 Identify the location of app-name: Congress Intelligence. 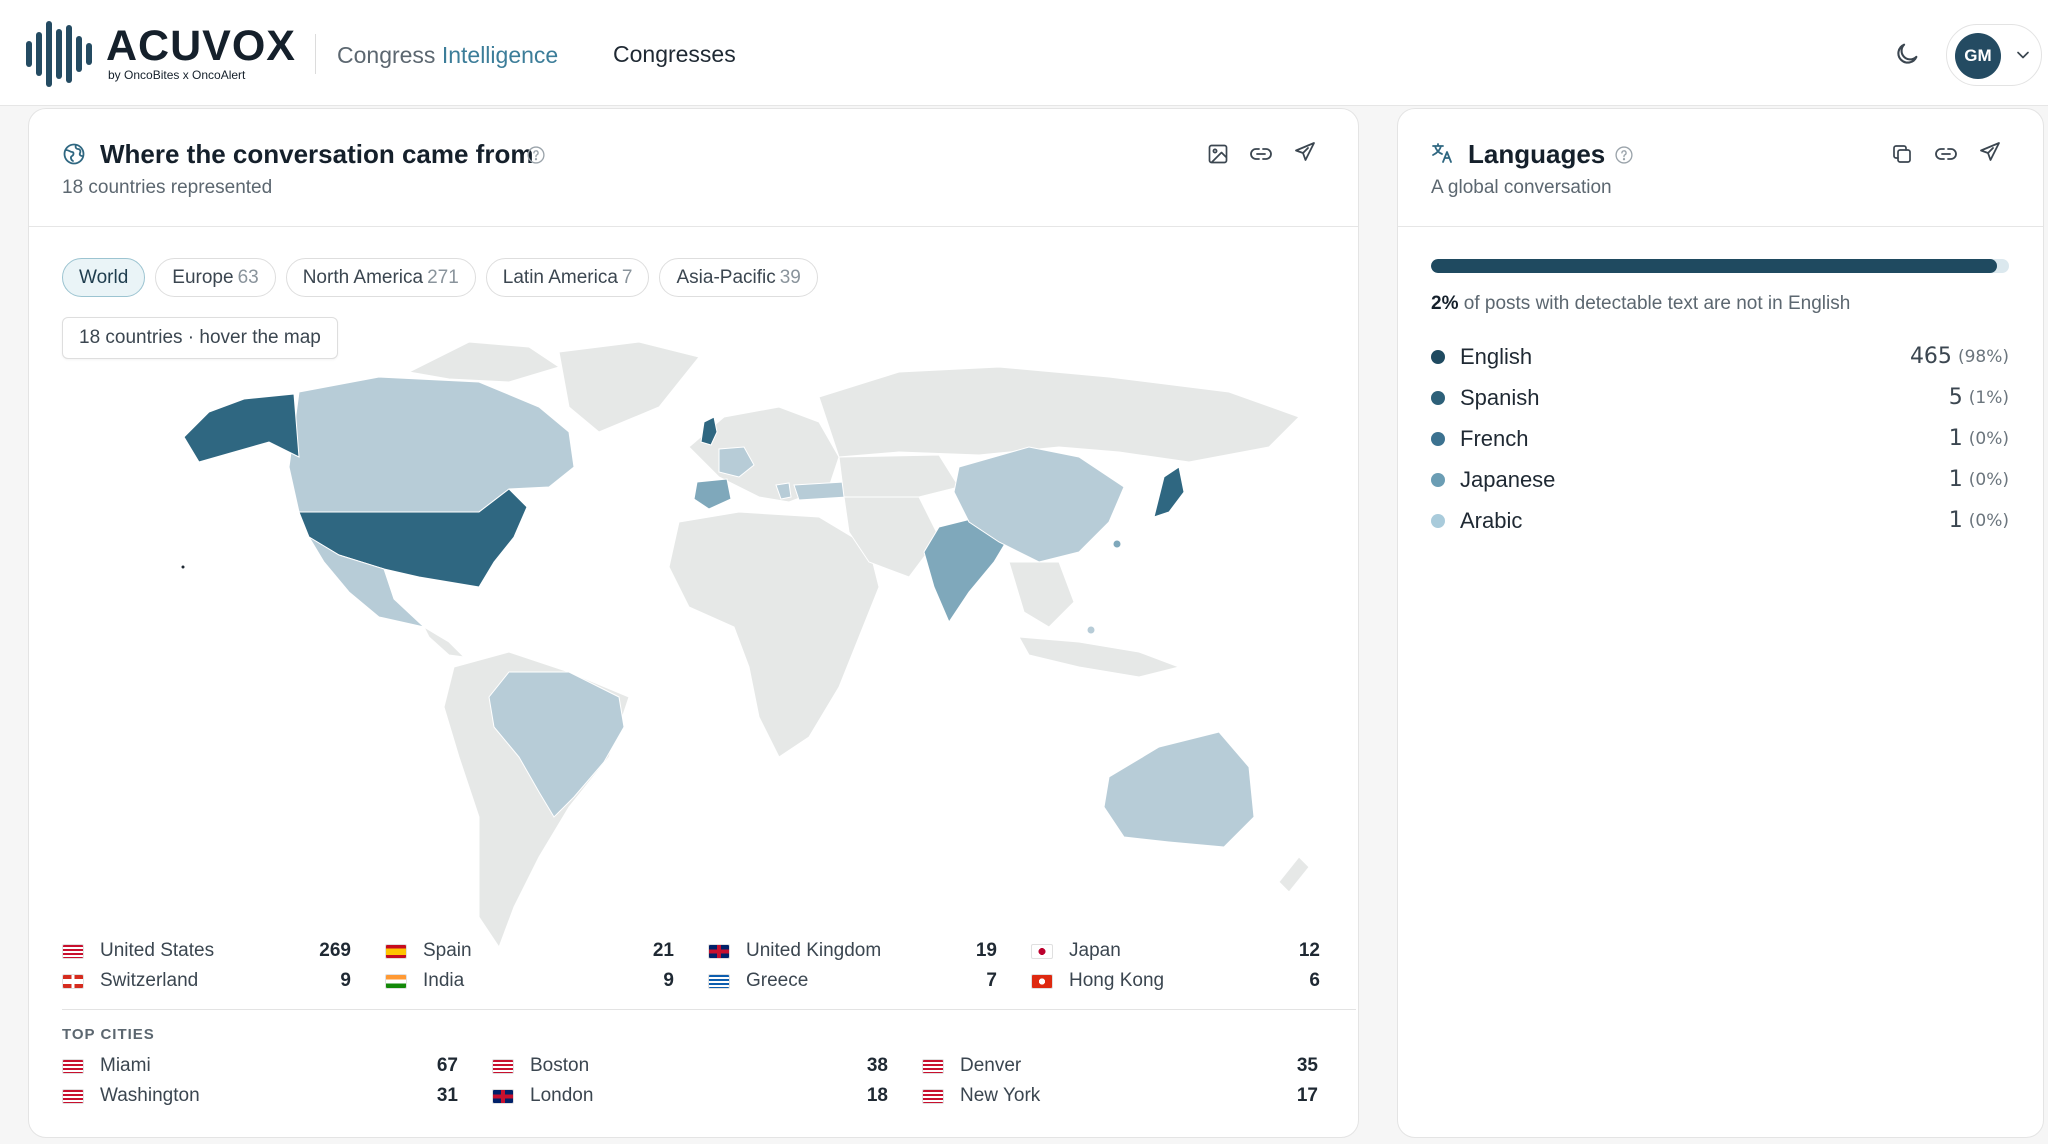
(447, 55).